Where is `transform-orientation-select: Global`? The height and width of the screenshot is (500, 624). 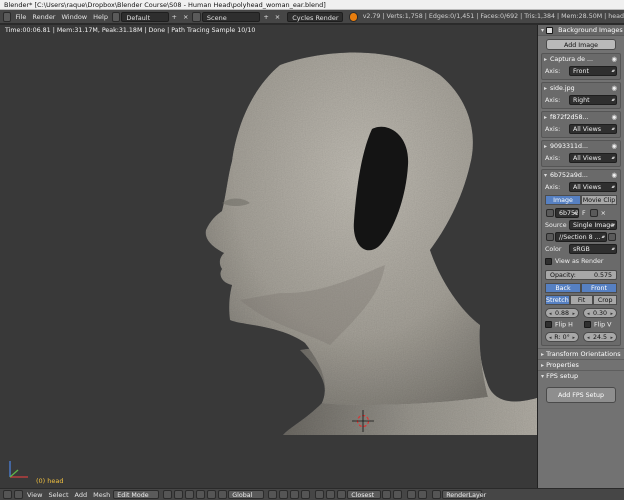
transform-orientation-select: Global is located at coordinates (246, 494).